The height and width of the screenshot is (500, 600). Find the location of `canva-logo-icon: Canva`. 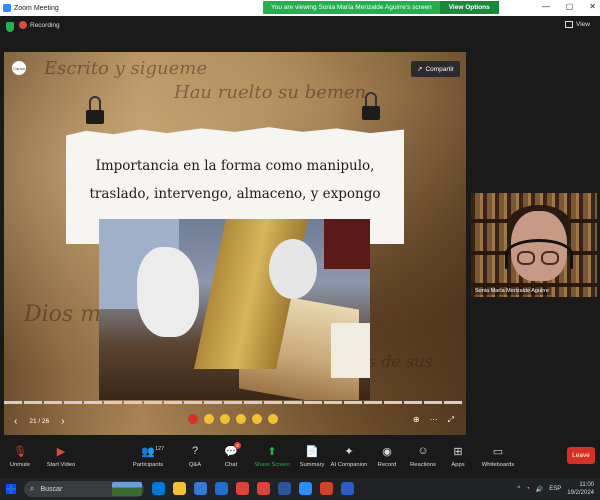

canva-logo-icon: Canva is located at coordinates (19, 68).